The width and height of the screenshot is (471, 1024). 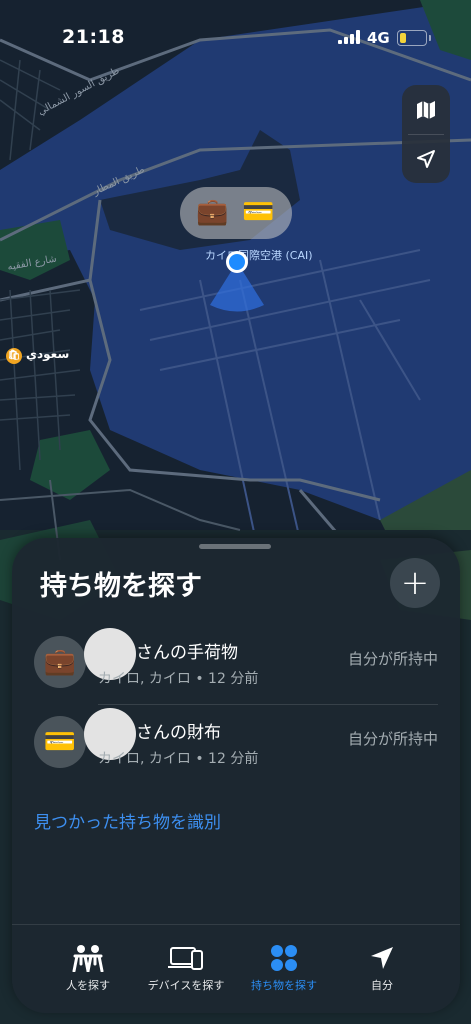 I want to click on tab-devices: デバイスを探す, so click(x=186, y=968).